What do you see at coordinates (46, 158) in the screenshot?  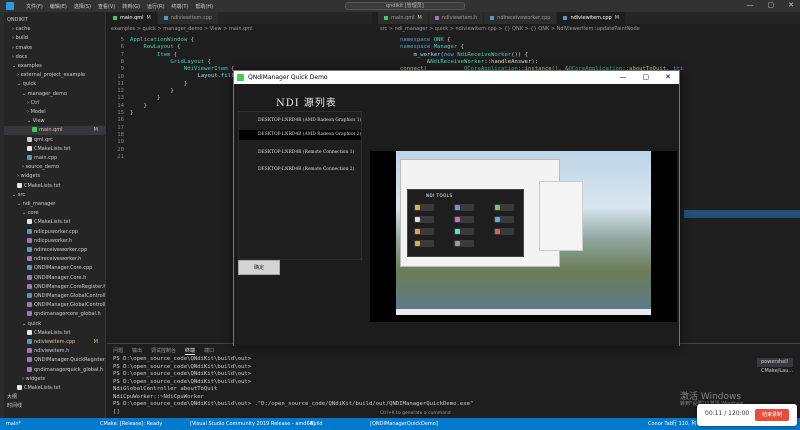 I see `tree-label: main.cpp` at bounding box center [46, 158].